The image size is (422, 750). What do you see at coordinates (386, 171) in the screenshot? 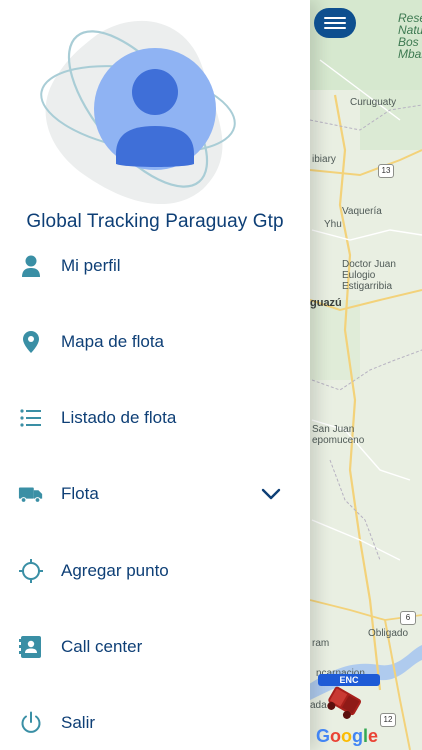
I see `route-13-badge: 13` at bounding box center [386, 171].